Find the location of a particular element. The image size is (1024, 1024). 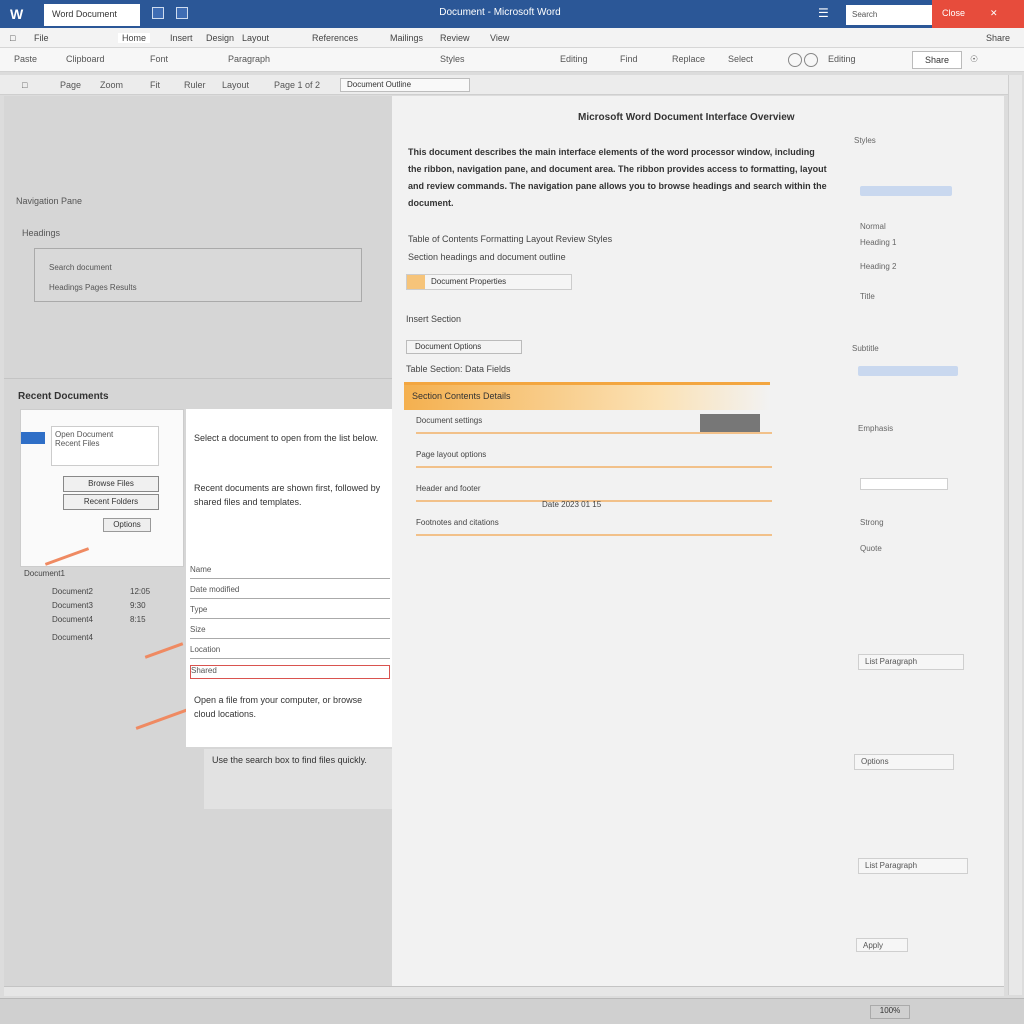

toolbar-find: Find is located at coordinates (629, 59).